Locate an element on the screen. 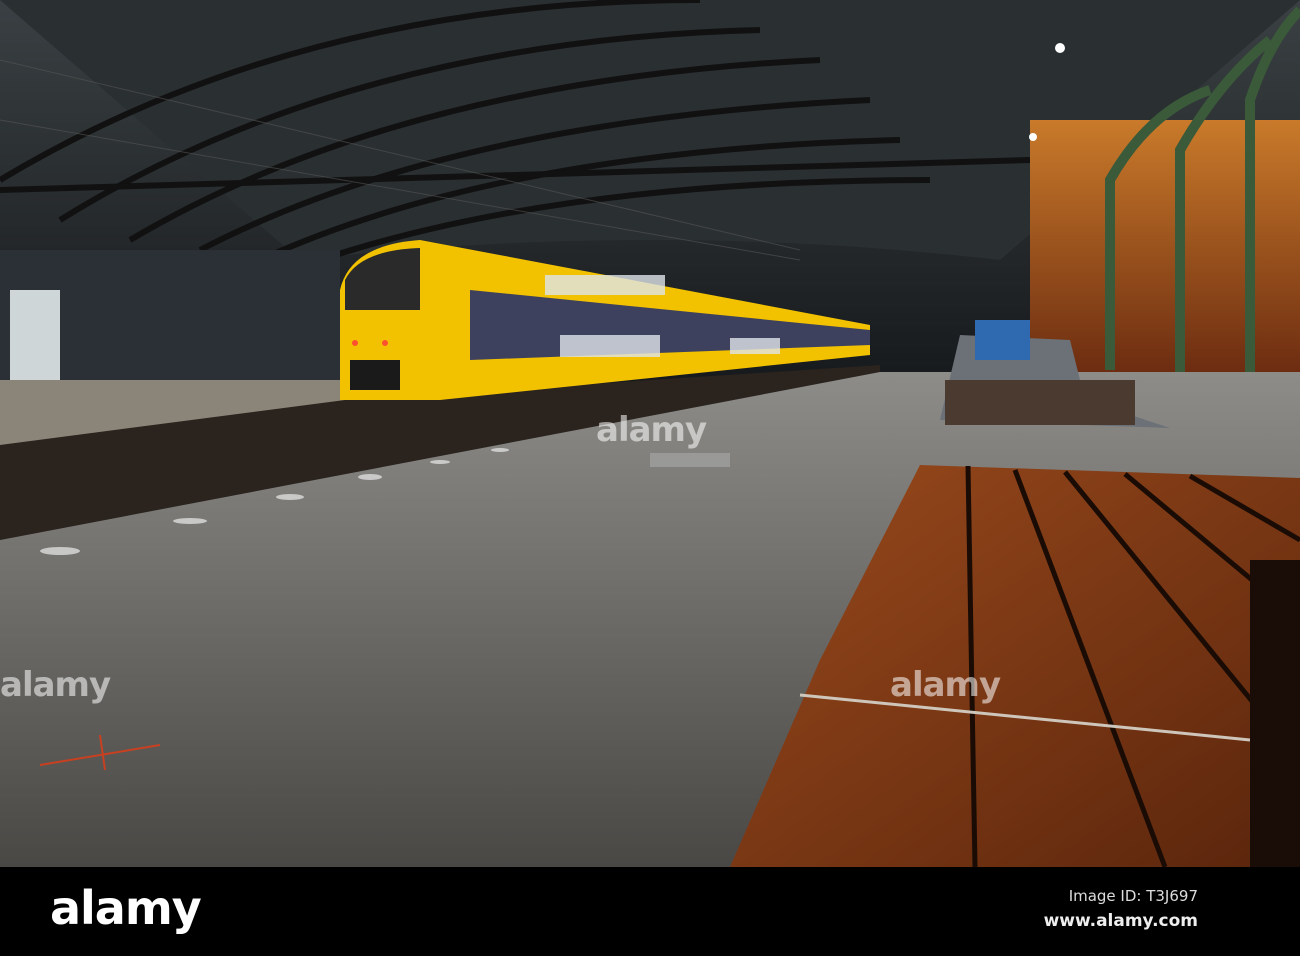  footer-bar: alamy Image ID: T3J697 www.alamy.com is located at coordinates (650, 911).